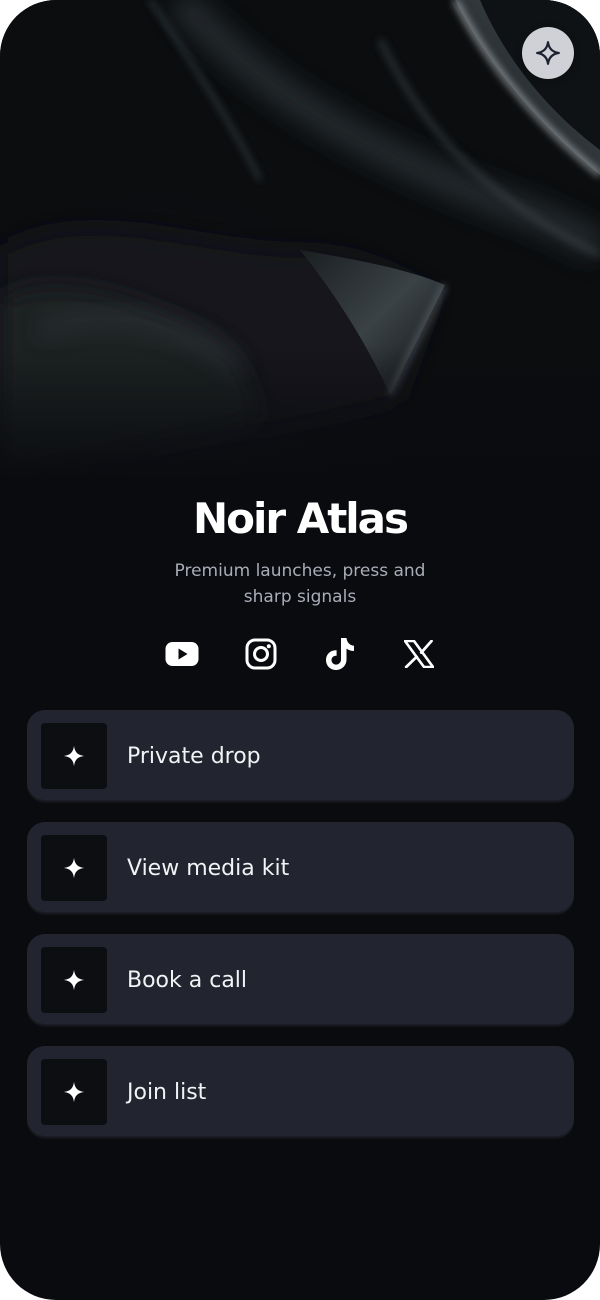 This screenshot has width=600, height=1300. I want to click on link-label: Private drop, so click(194, 756).